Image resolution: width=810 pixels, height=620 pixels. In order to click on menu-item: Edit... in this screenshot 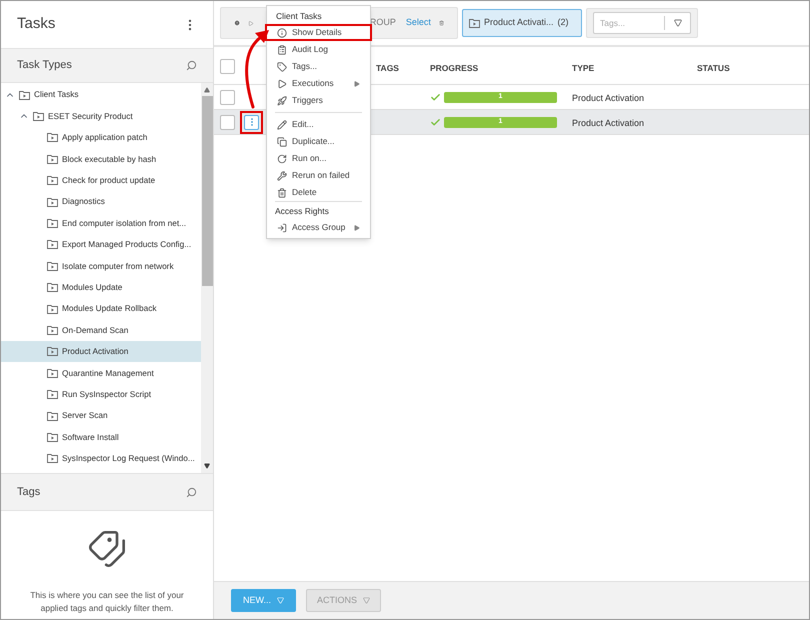, I will do `click(318, 124)`.